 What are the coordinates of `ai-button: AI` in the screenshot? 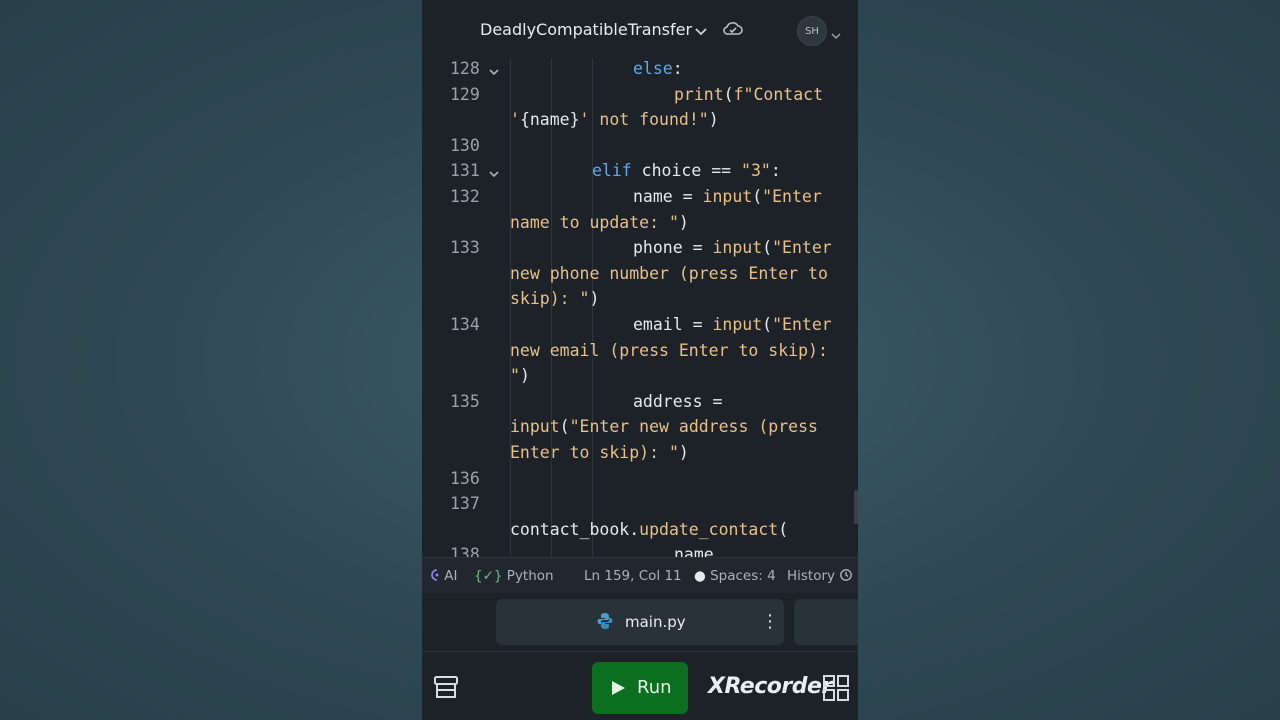 It's located at (443, 576).